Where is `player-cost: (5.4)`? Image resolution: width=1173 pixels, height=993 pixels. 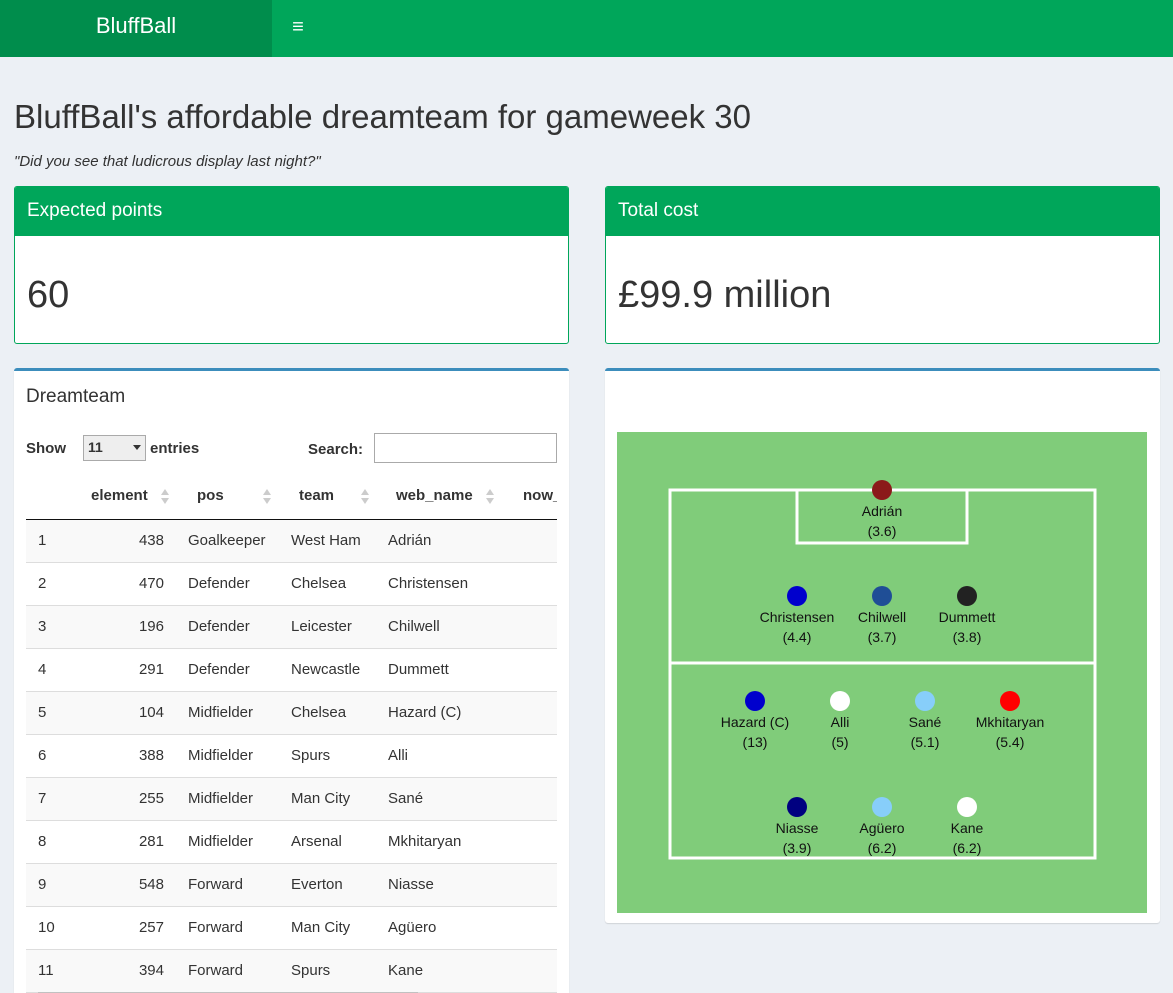
player-cost: (5.4) is located at coordinates (1010, 742).